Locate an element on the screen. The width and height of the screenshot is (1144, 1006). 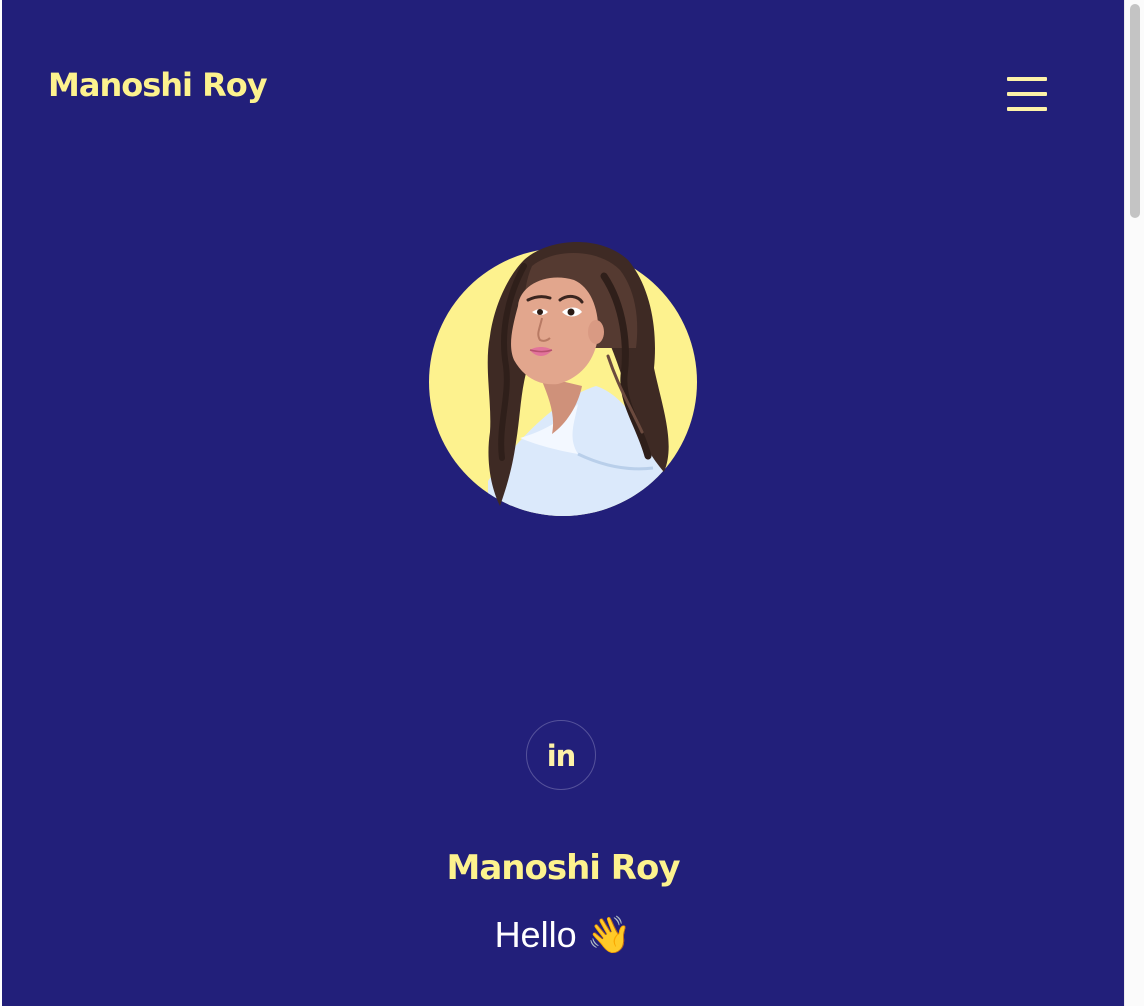
site-brand: Manoshi Roy is located at coordinates (158, 85).